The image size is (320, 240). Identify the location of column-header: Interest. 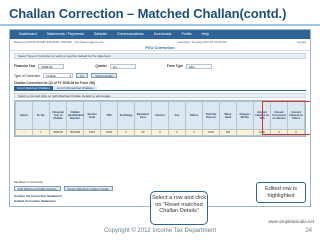
(160, 115).